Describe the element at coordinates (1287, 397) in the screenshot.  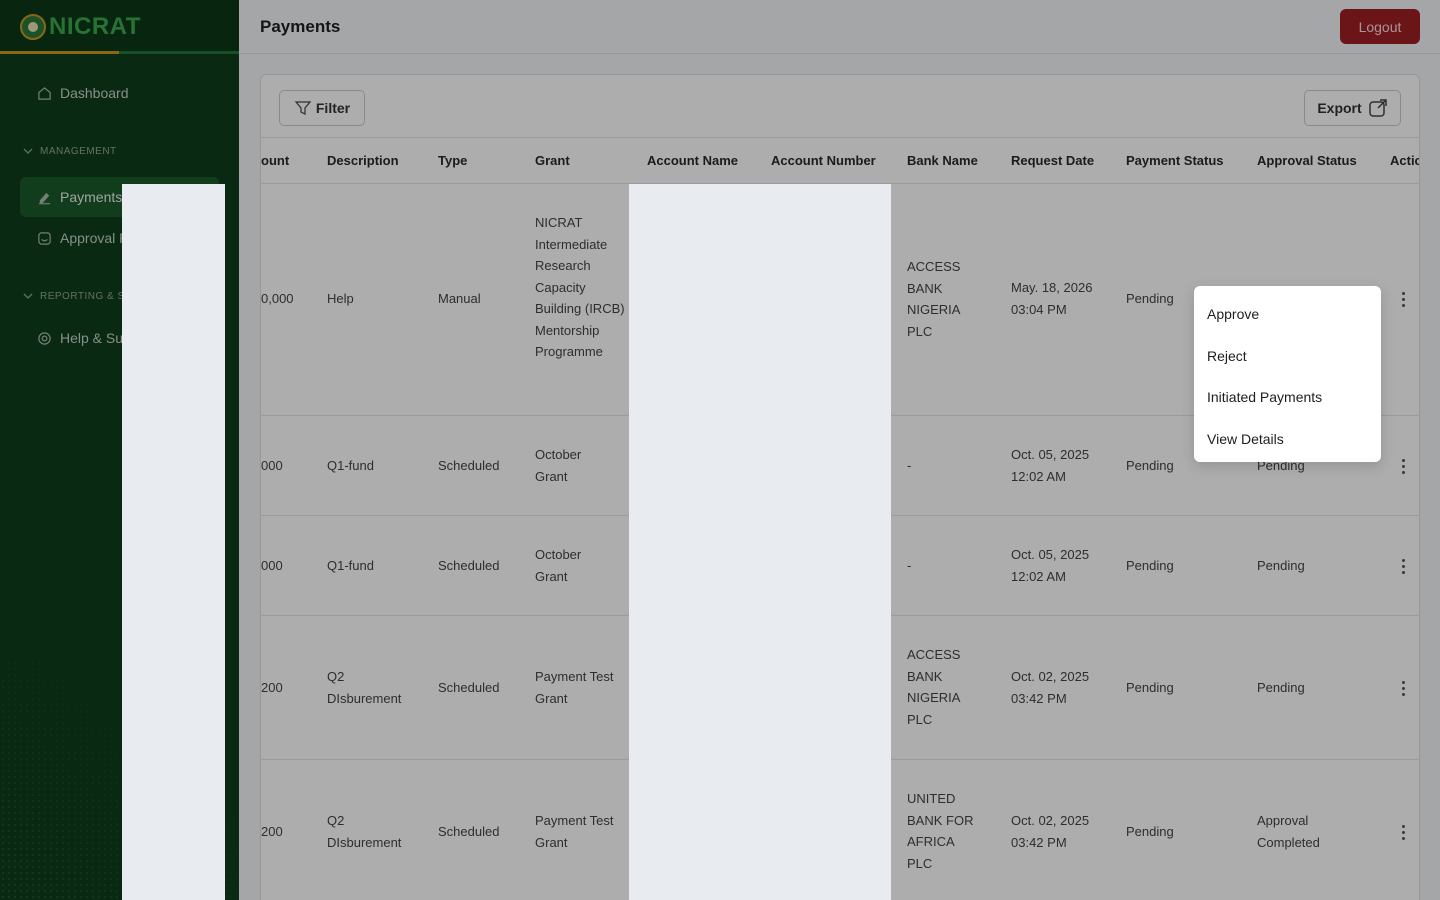
I see `menu-item-initiated-payments: Initiated Payments` at that location.